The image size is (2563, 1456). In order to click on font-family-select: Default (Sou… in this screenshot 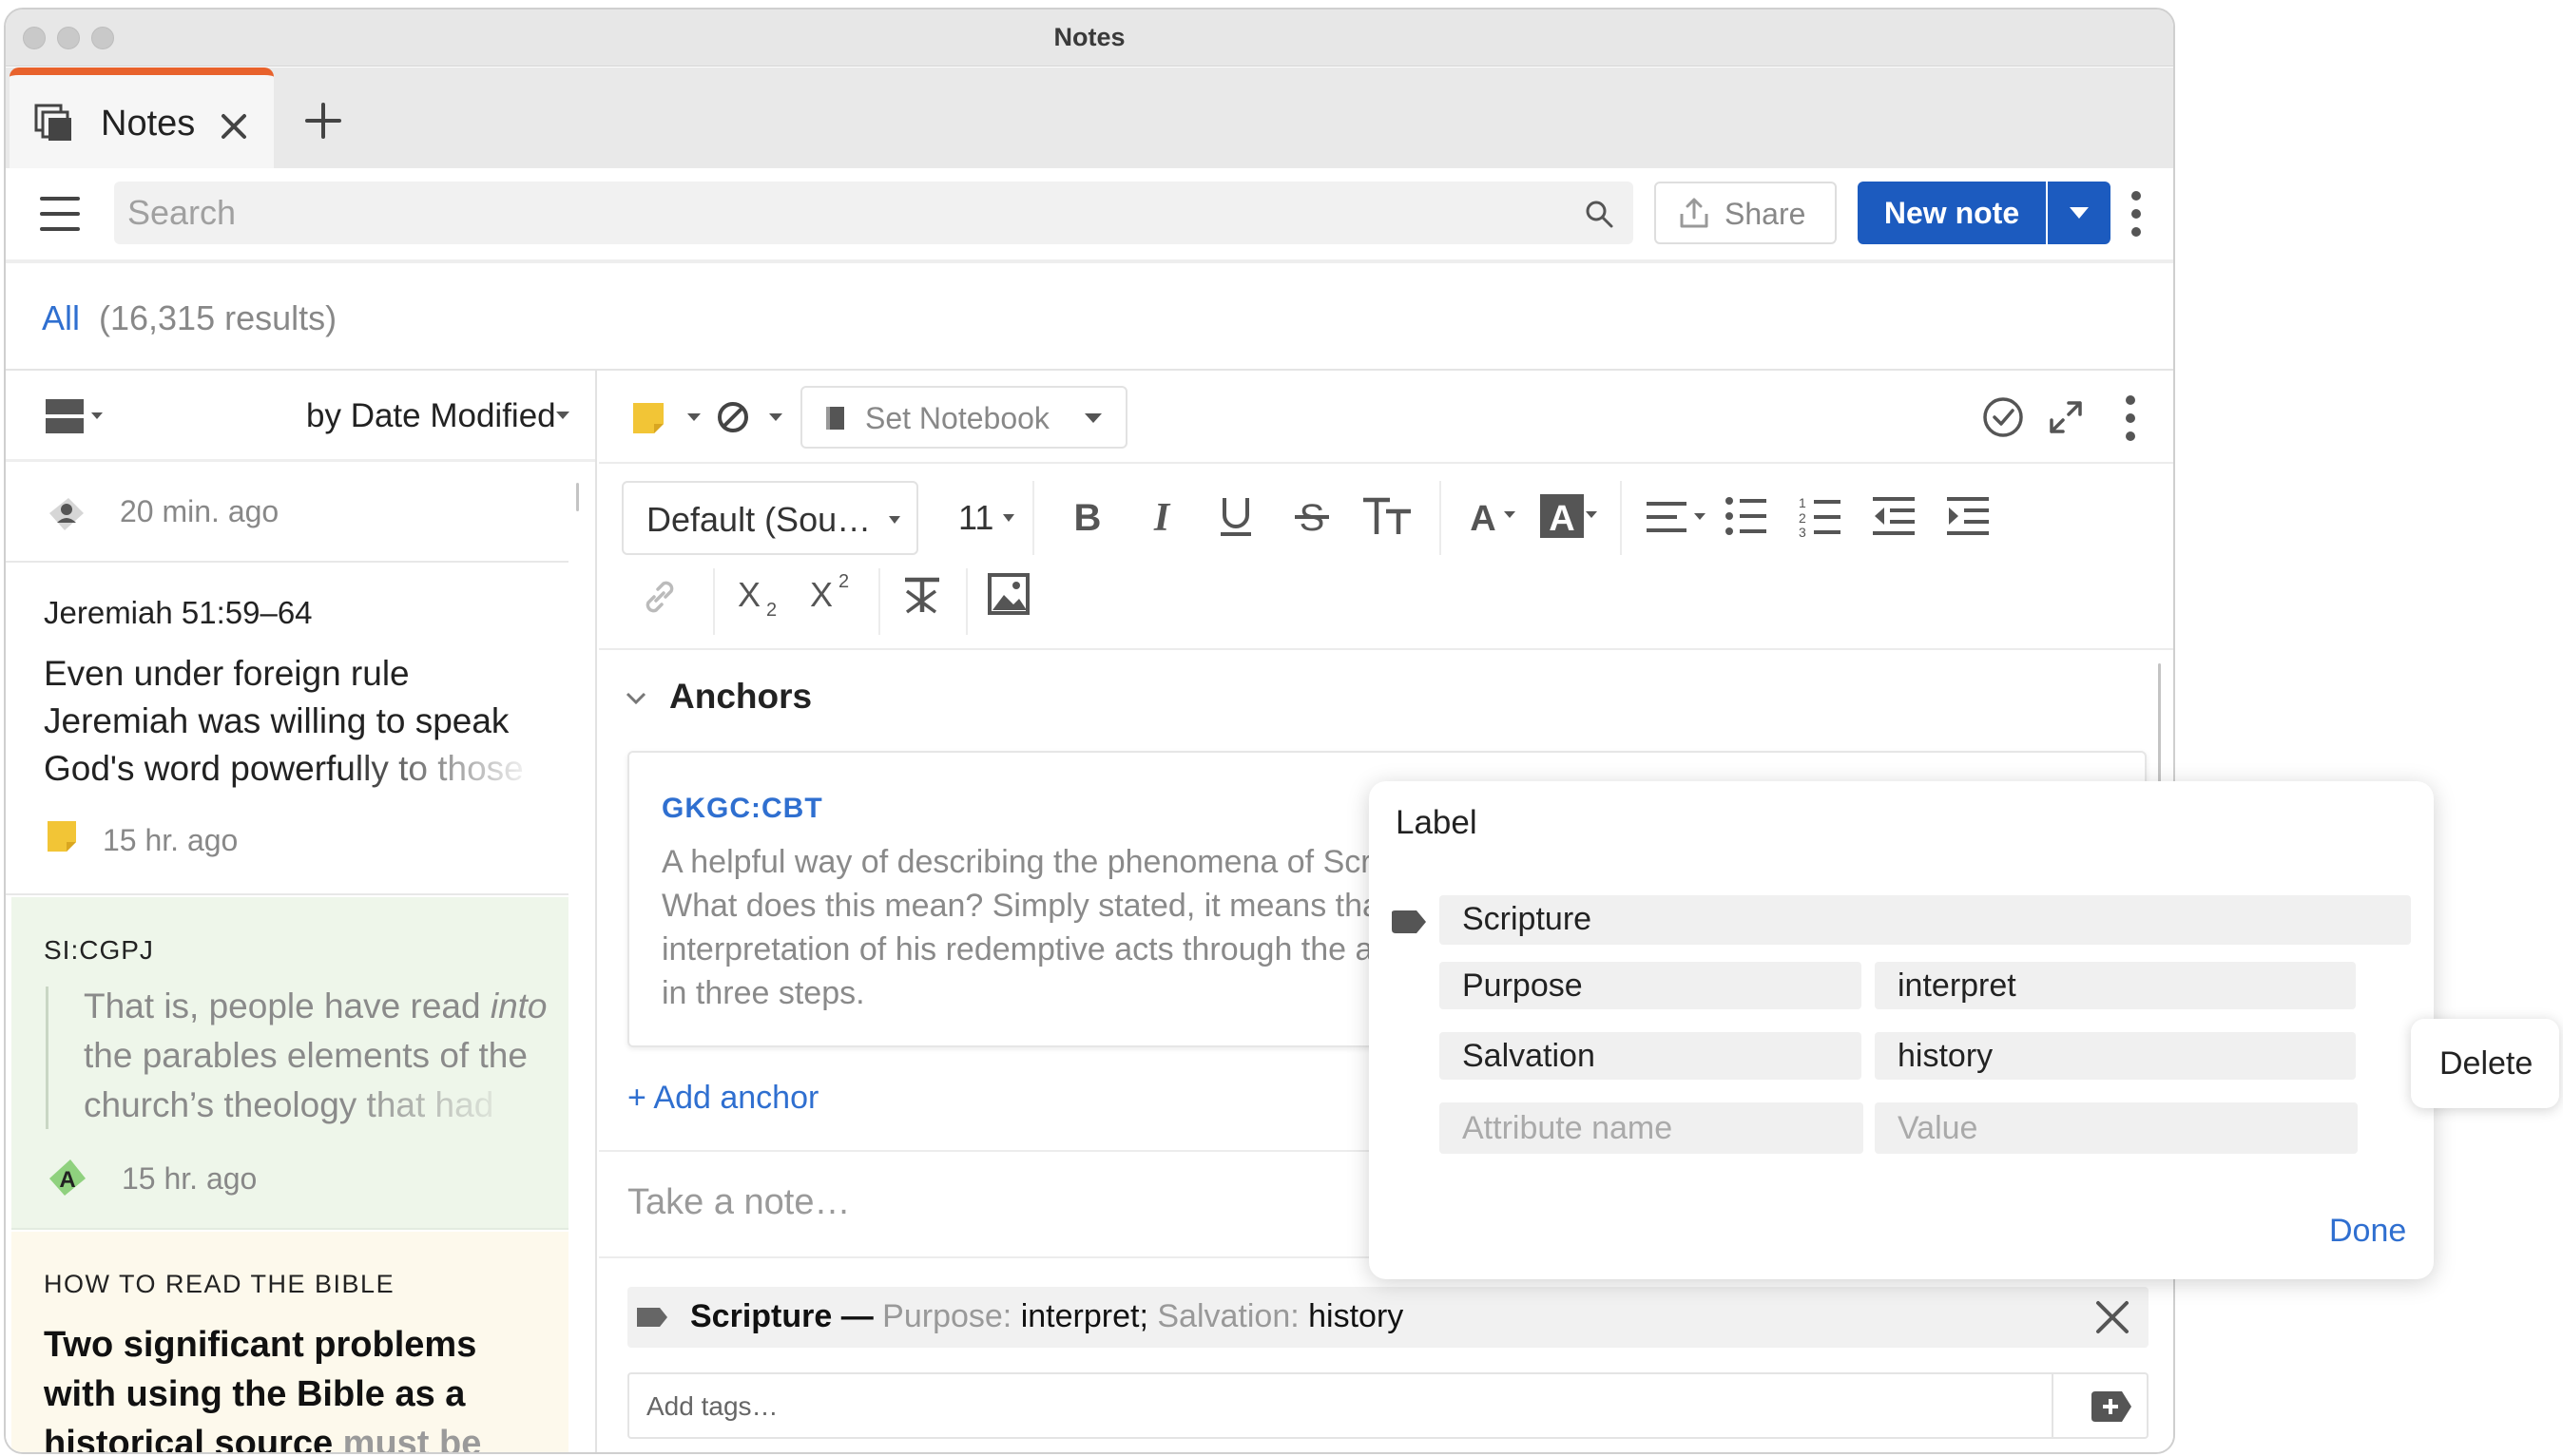, I will do `click(770, 518)`.